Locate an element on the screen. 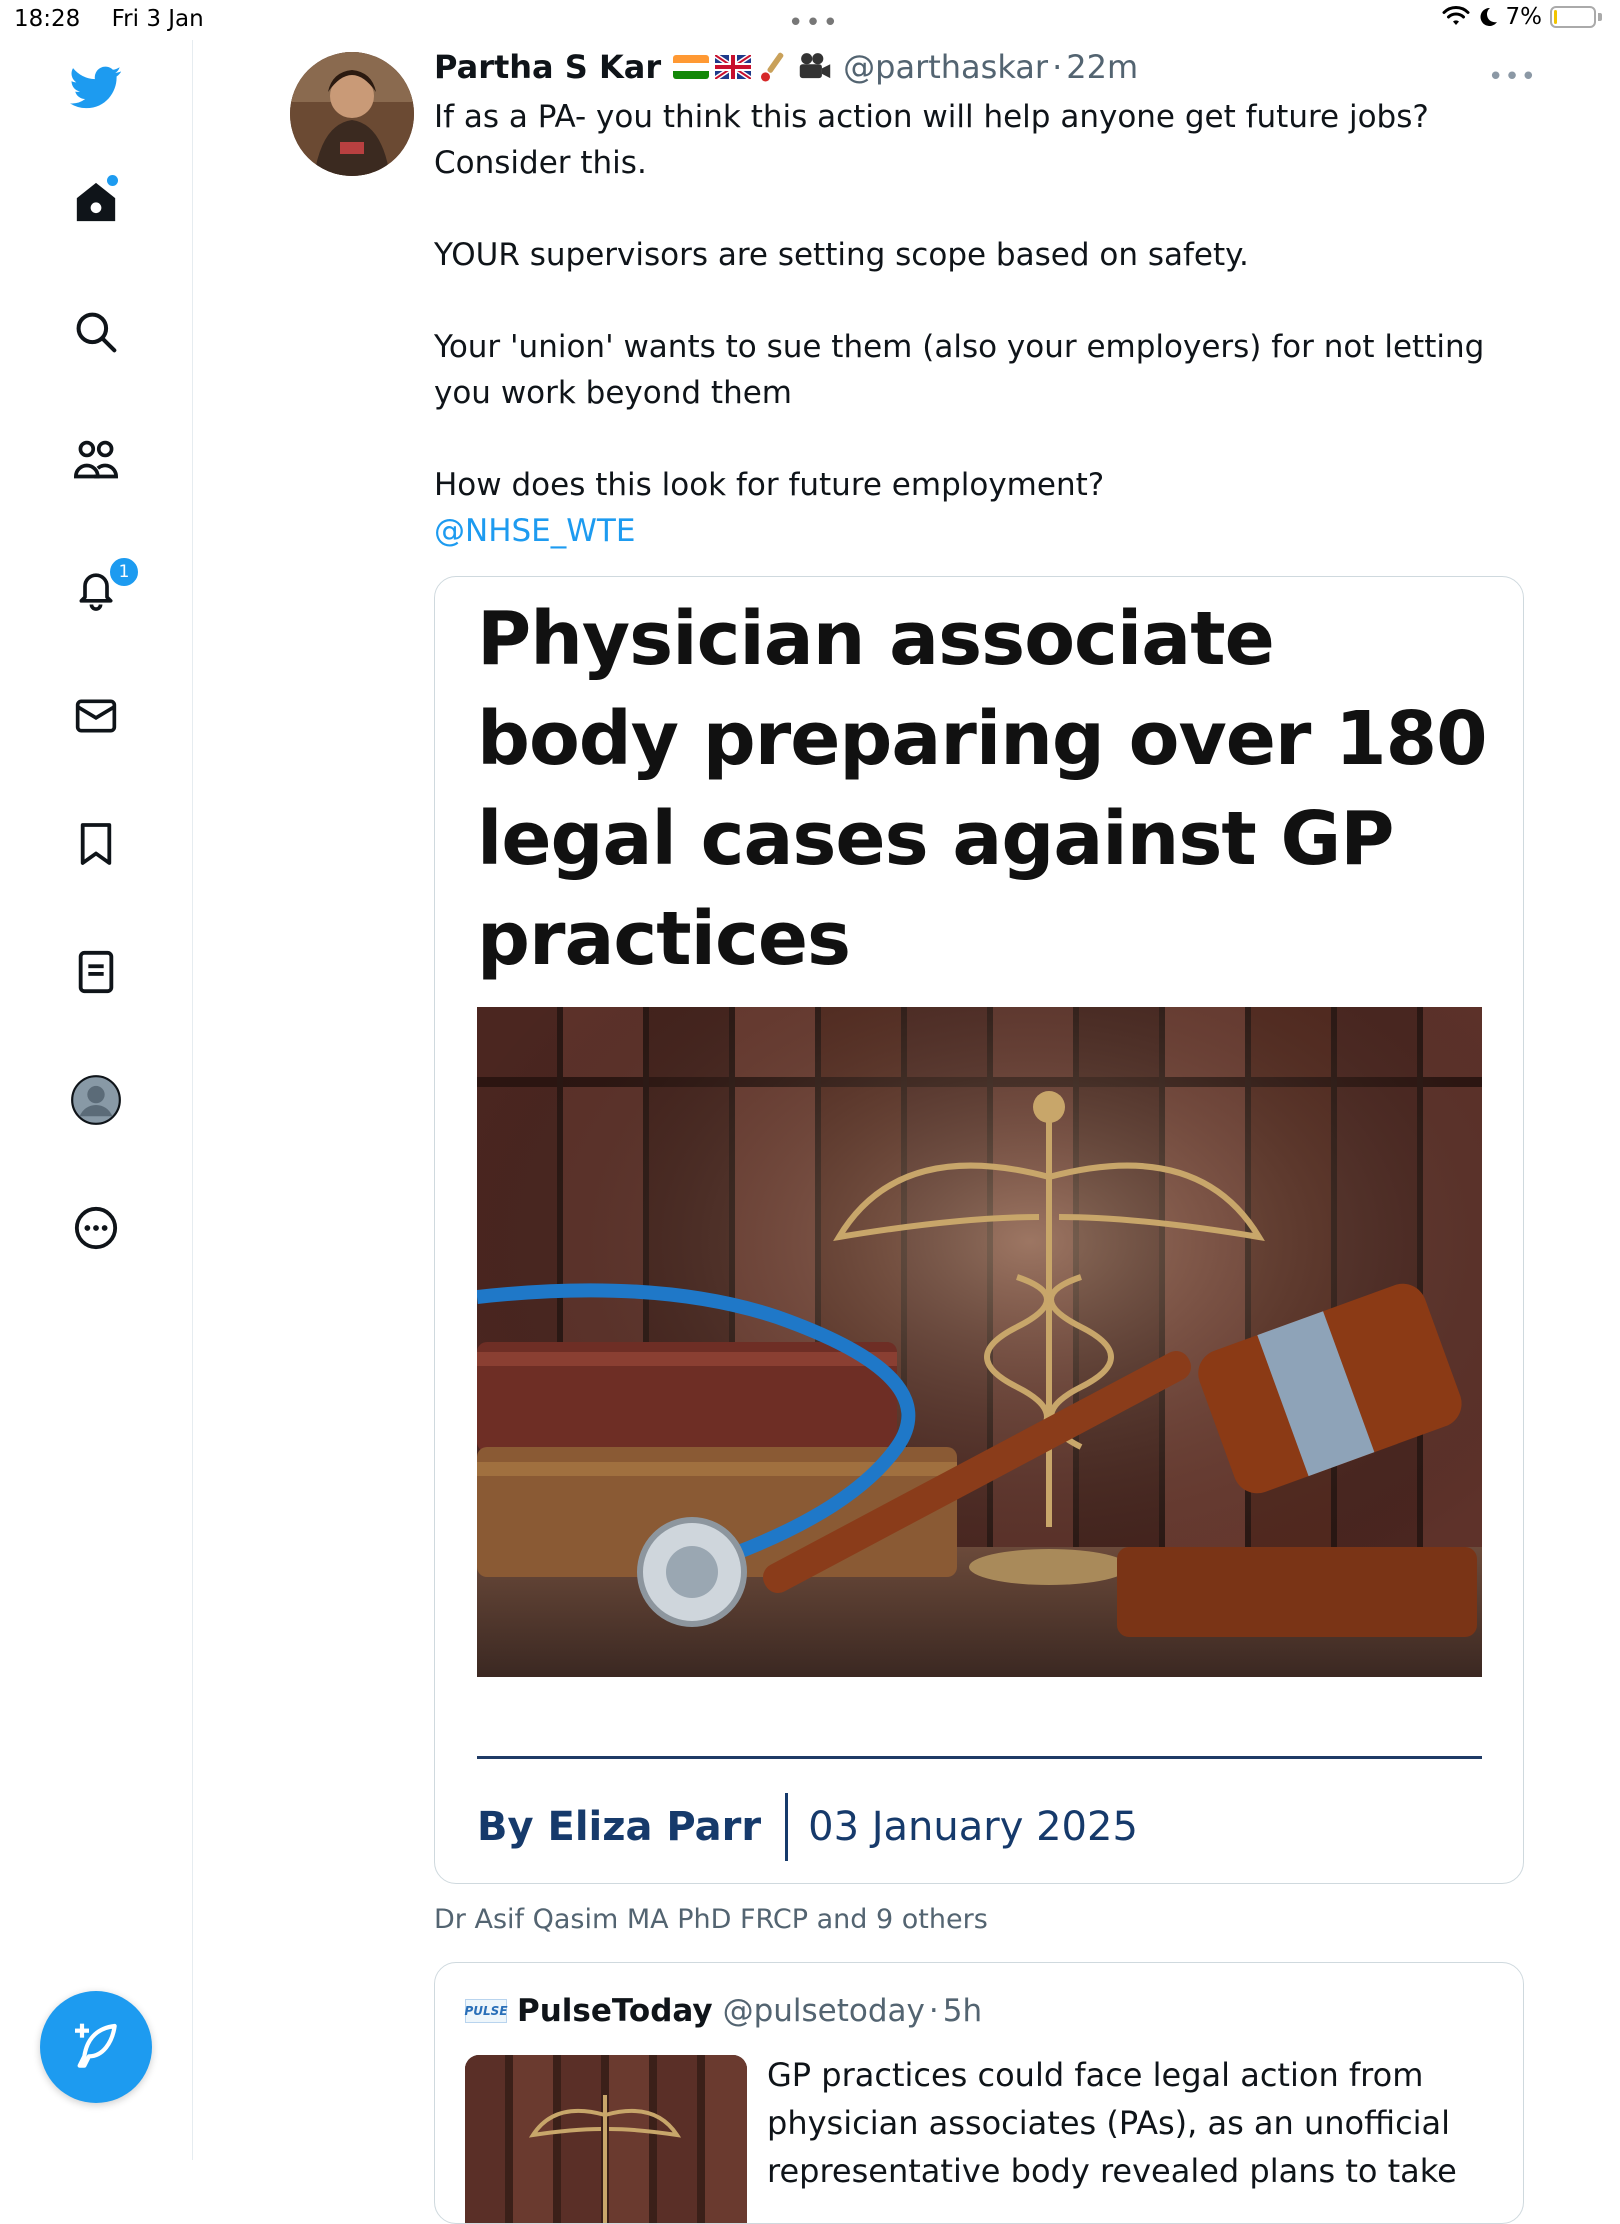  wifi-icon is located at coordinates (1455, 15).